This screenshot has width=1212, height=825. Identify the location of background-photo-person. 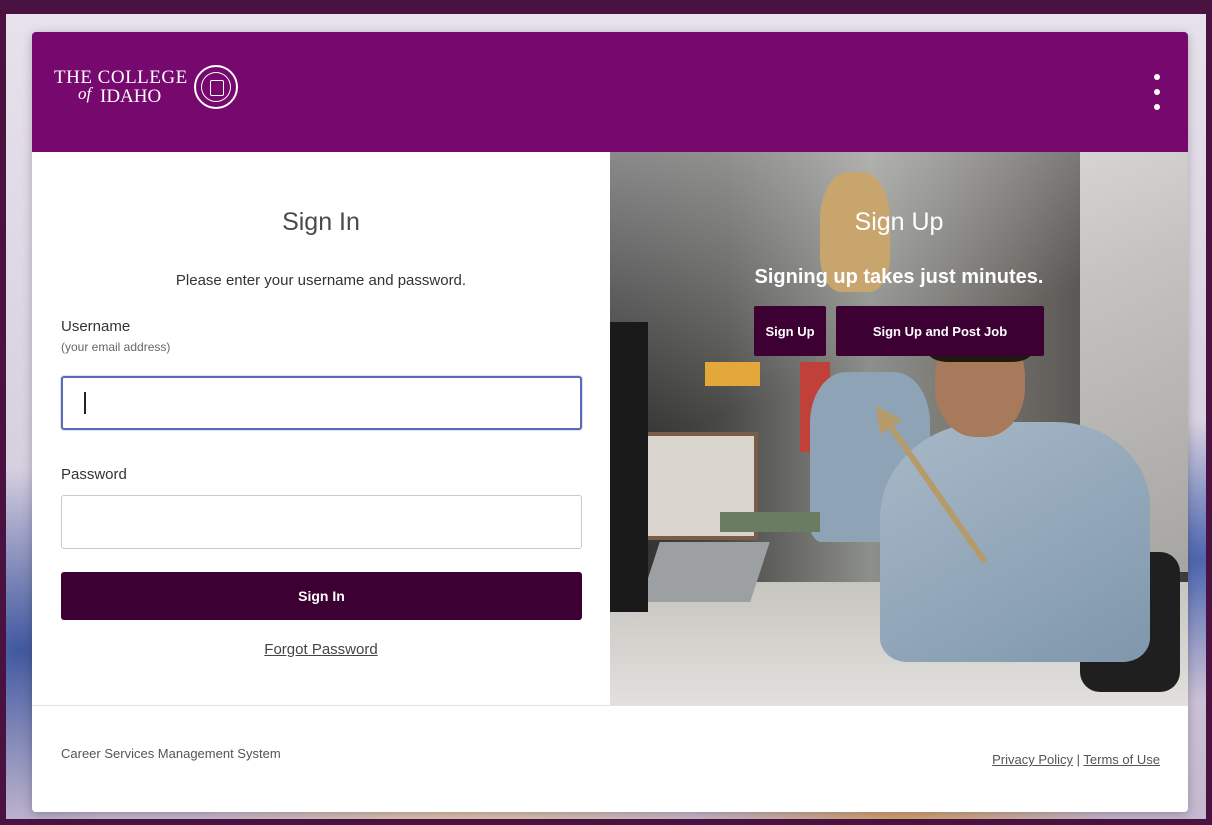
(1015, 542).